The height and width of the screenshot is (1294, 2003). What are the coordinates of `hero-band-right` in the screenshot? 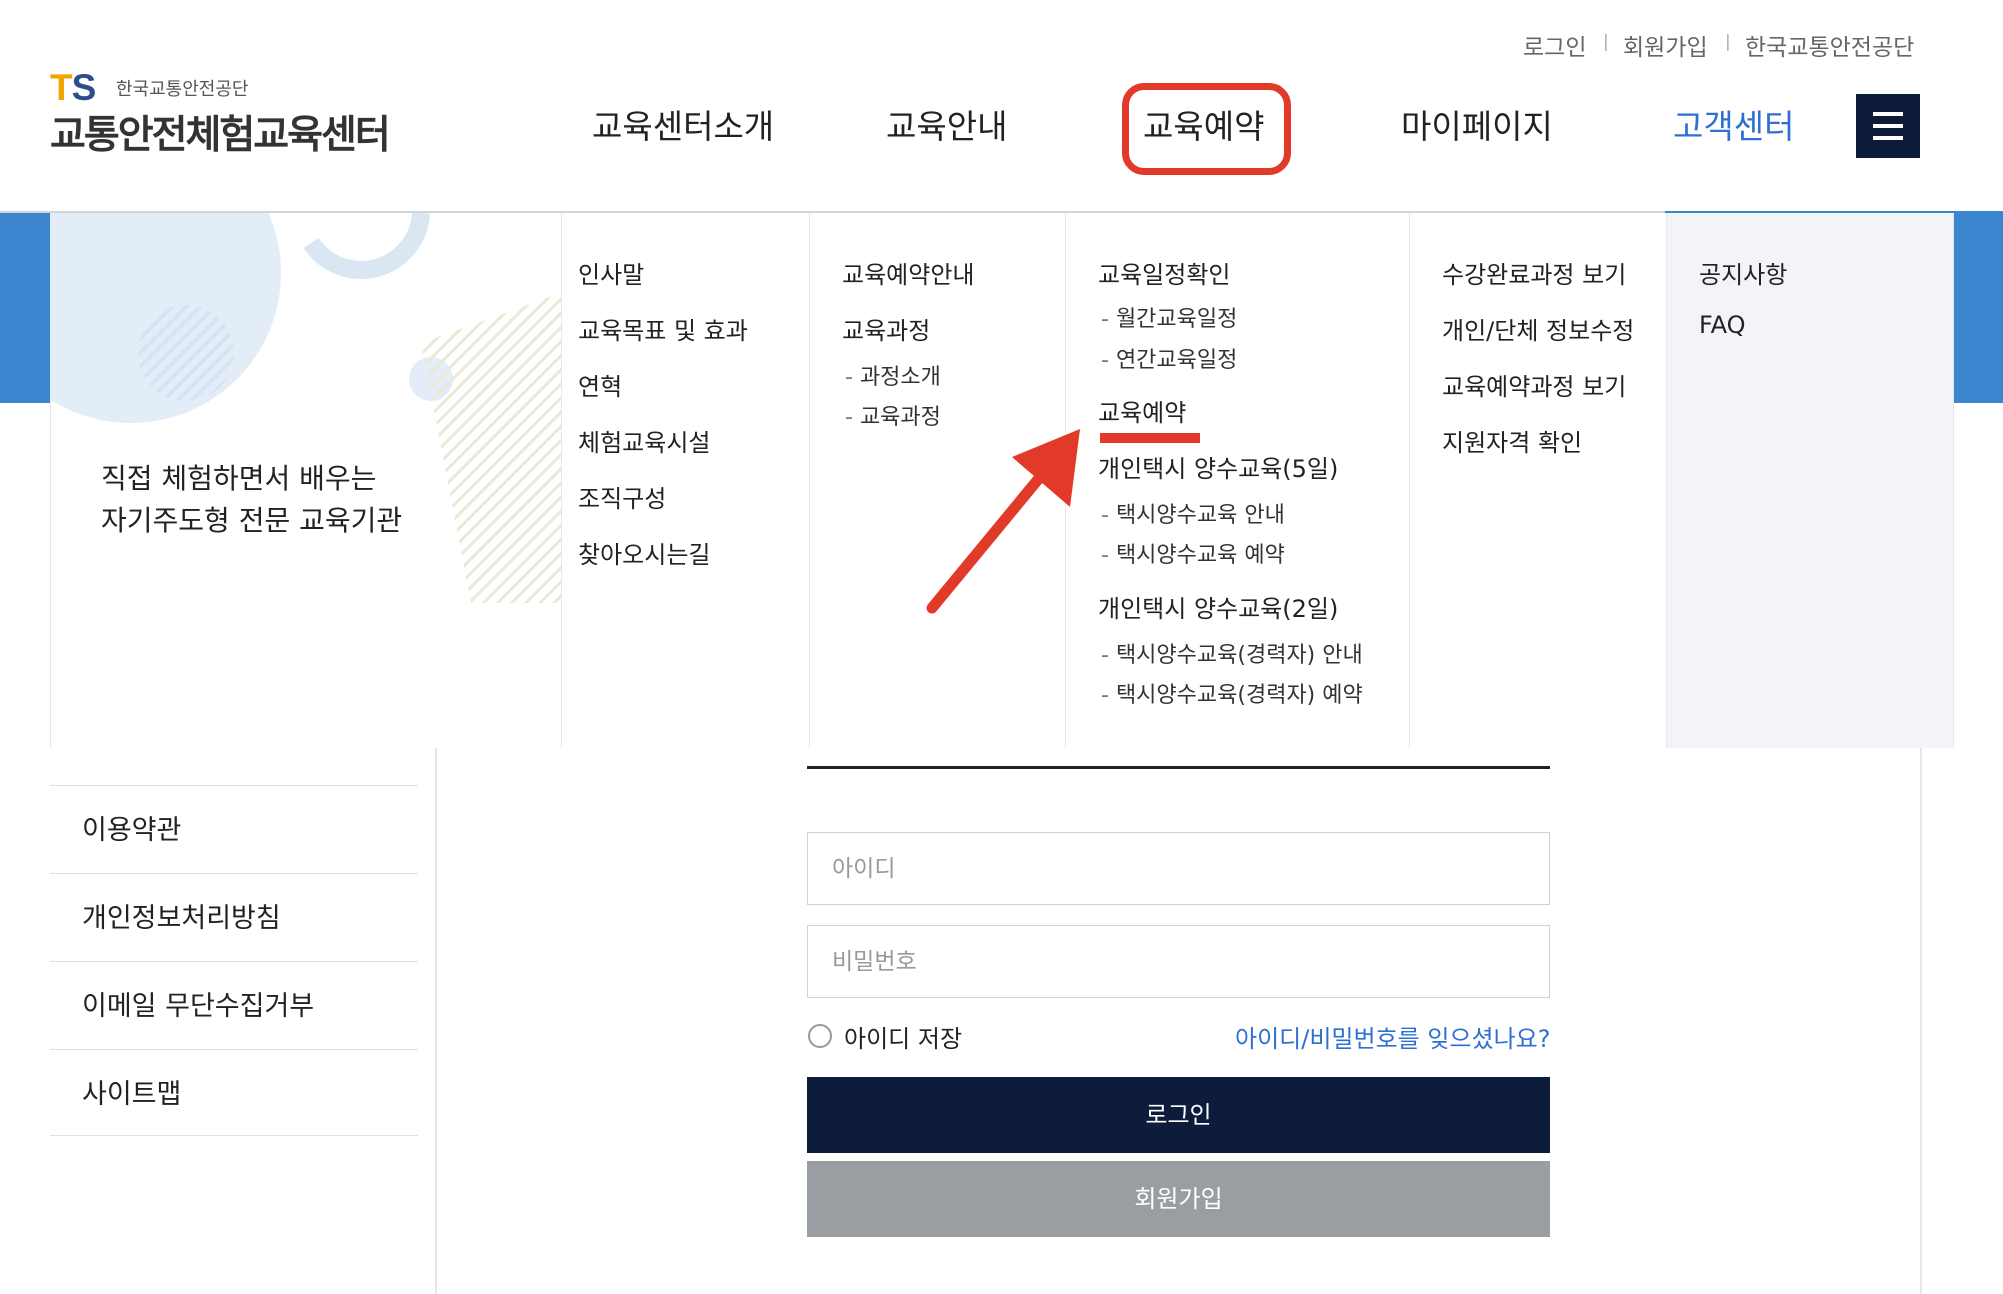 It's located at (1978, 308).